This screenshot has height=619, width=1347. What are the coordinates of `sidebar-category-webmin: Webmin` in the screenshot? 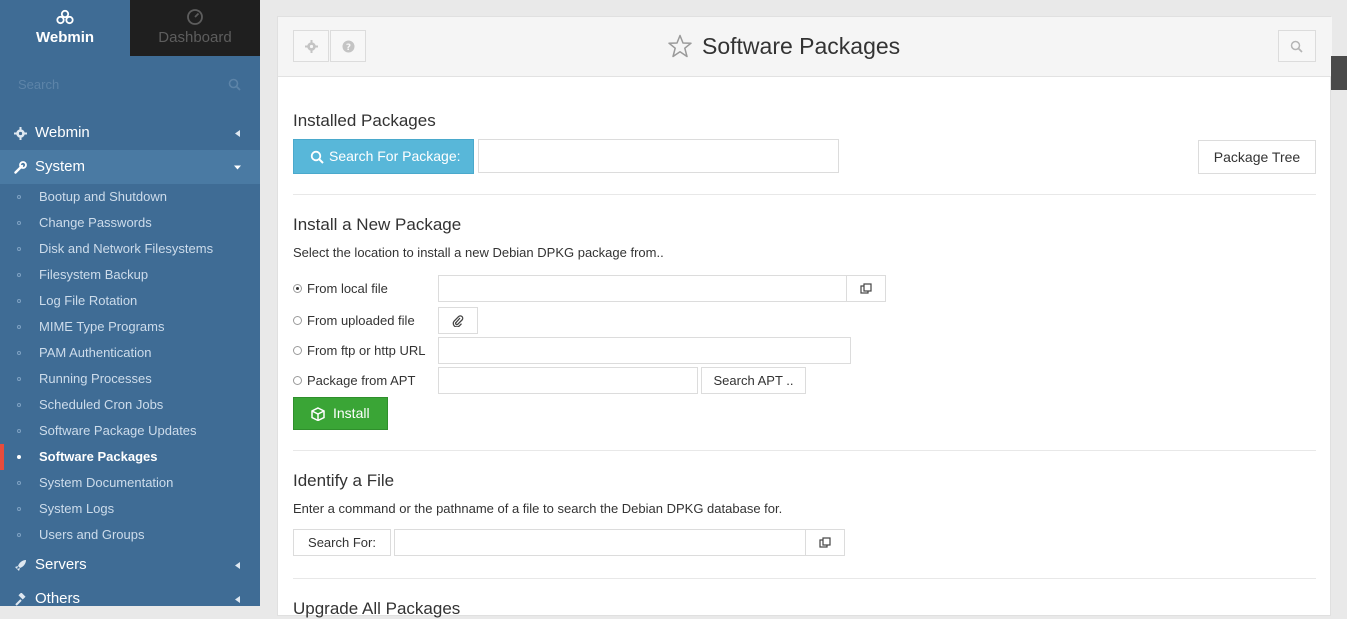 It's located at (130, 133).